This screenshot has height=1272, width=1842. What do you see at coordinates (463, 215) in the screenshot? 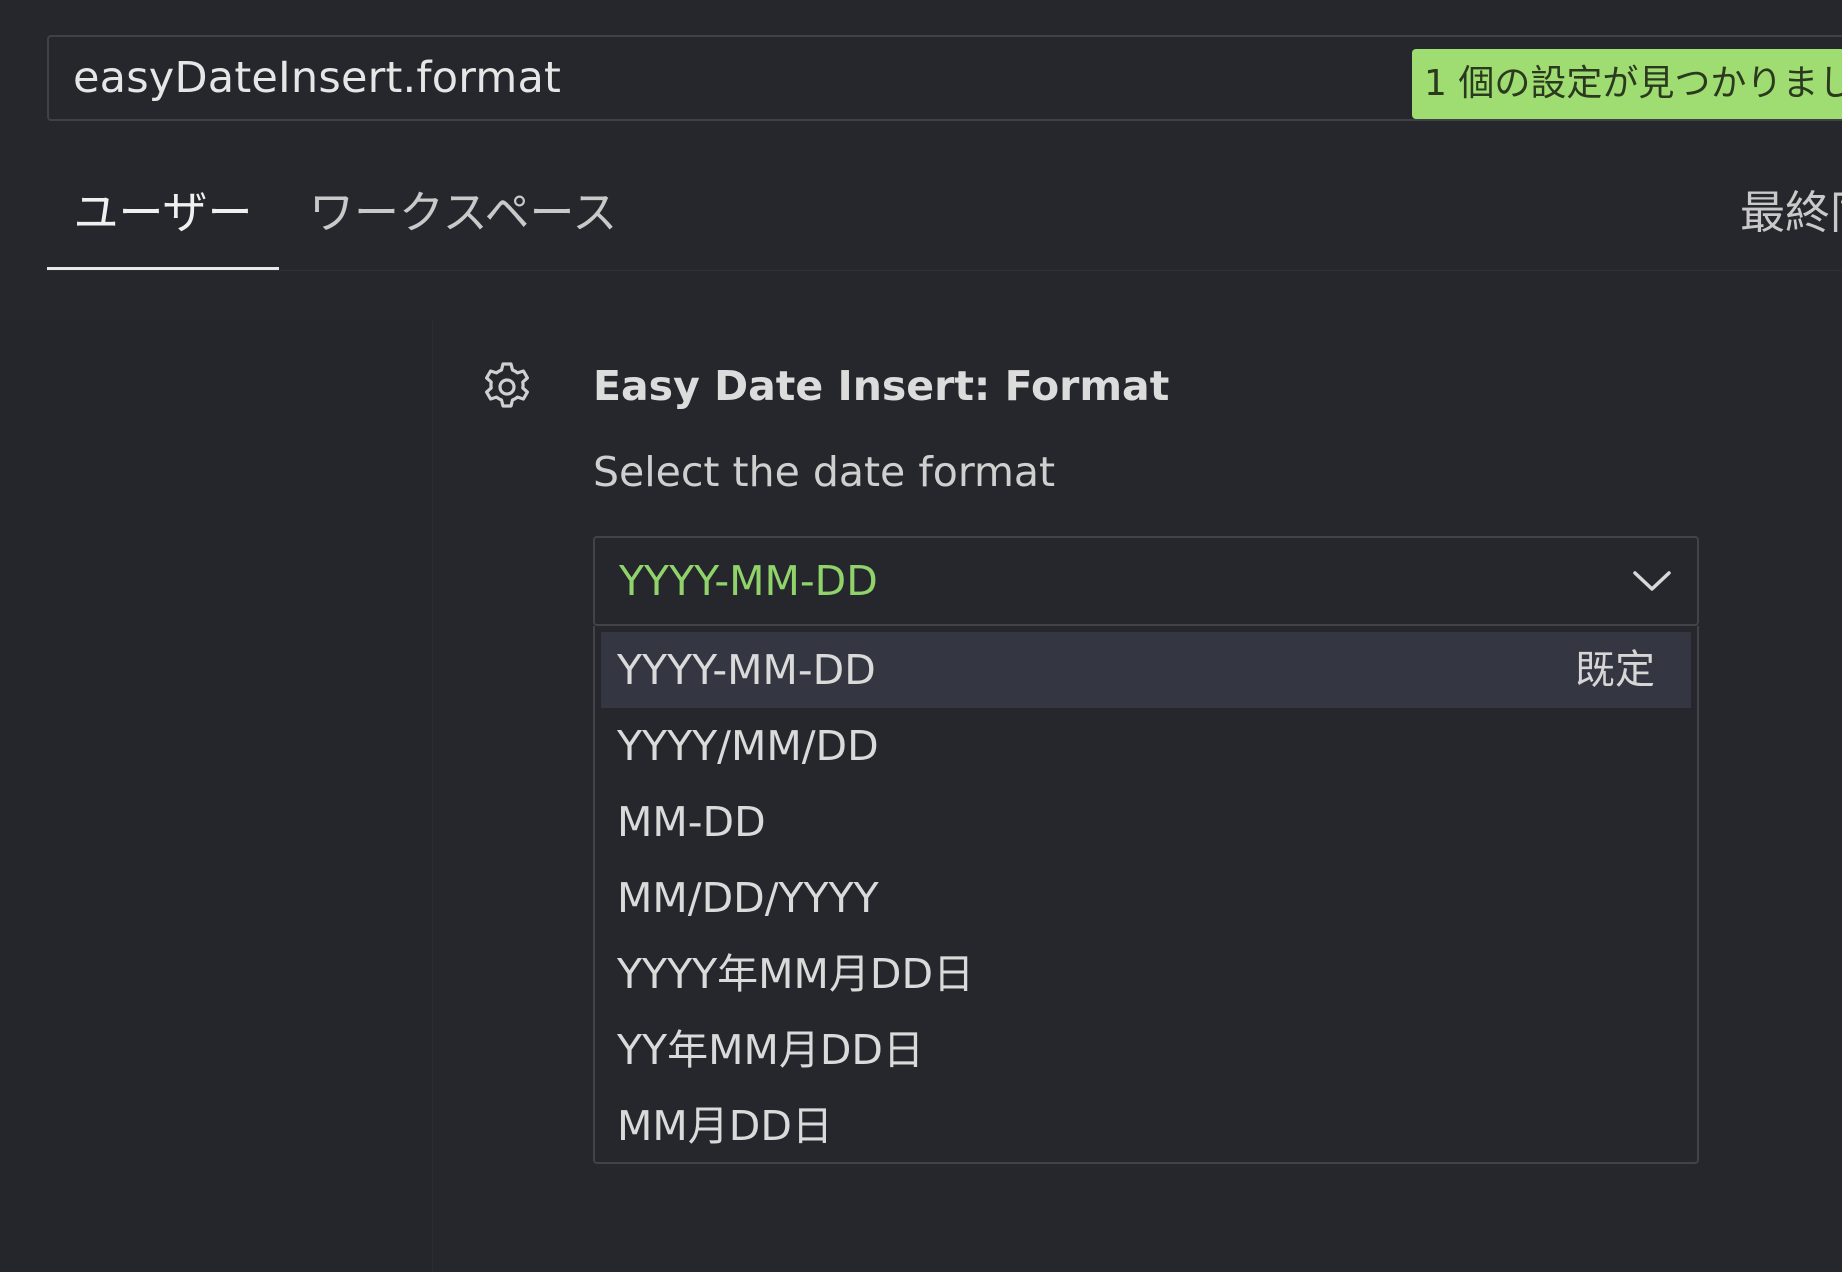
I see `tab-workspace: ワークスペース` at bounding box center [463, 215].